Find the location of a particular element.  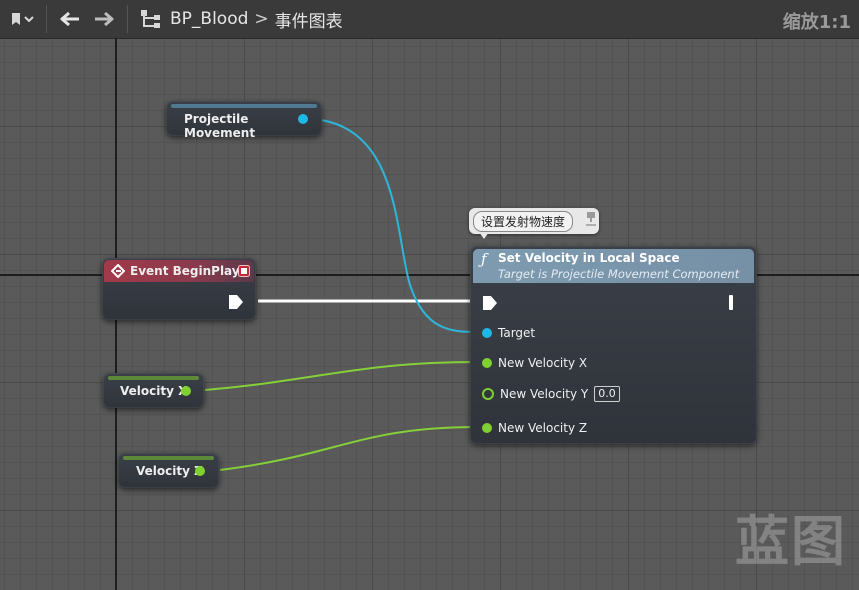

velocity-x-node: Velocity X is located at coordinates (153, 390).